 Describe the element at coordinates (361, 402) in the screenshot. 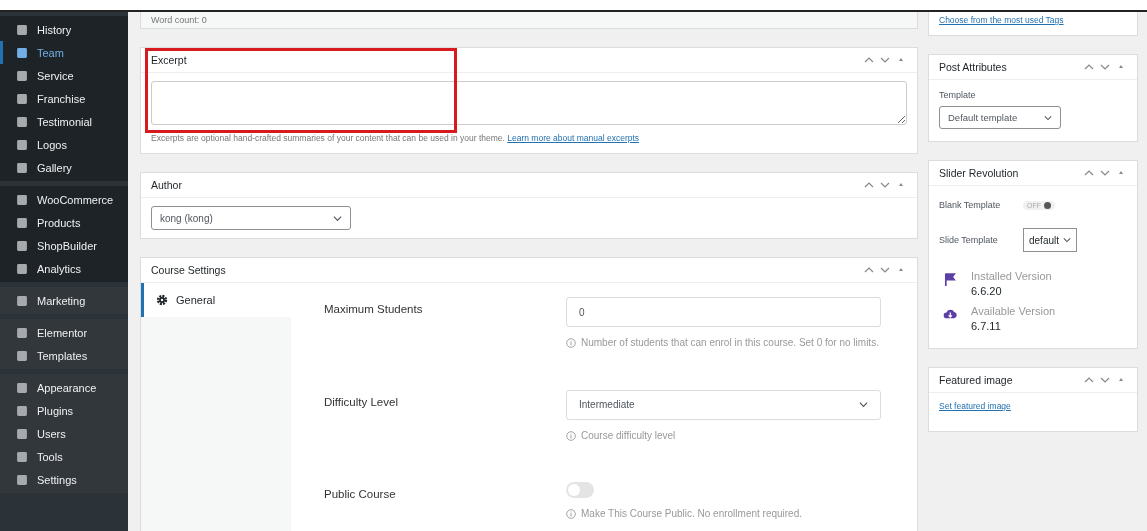

I see `field-label: Difficulty Level` at that location.